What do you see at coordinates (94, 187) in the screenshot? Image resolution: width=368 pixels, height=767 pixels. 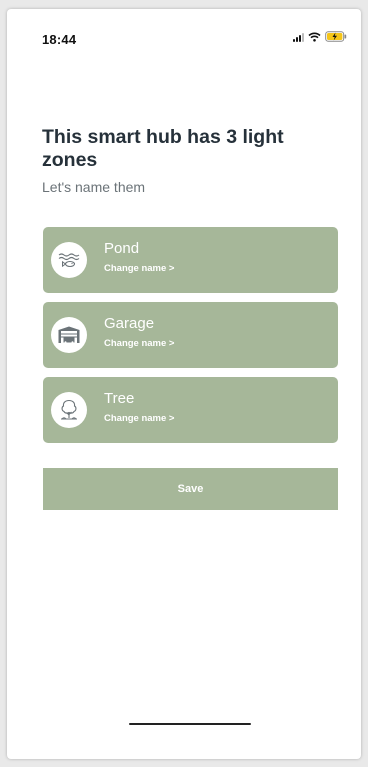 I see `page-subtitle: Let's name them` at bounding box center [94, 187].